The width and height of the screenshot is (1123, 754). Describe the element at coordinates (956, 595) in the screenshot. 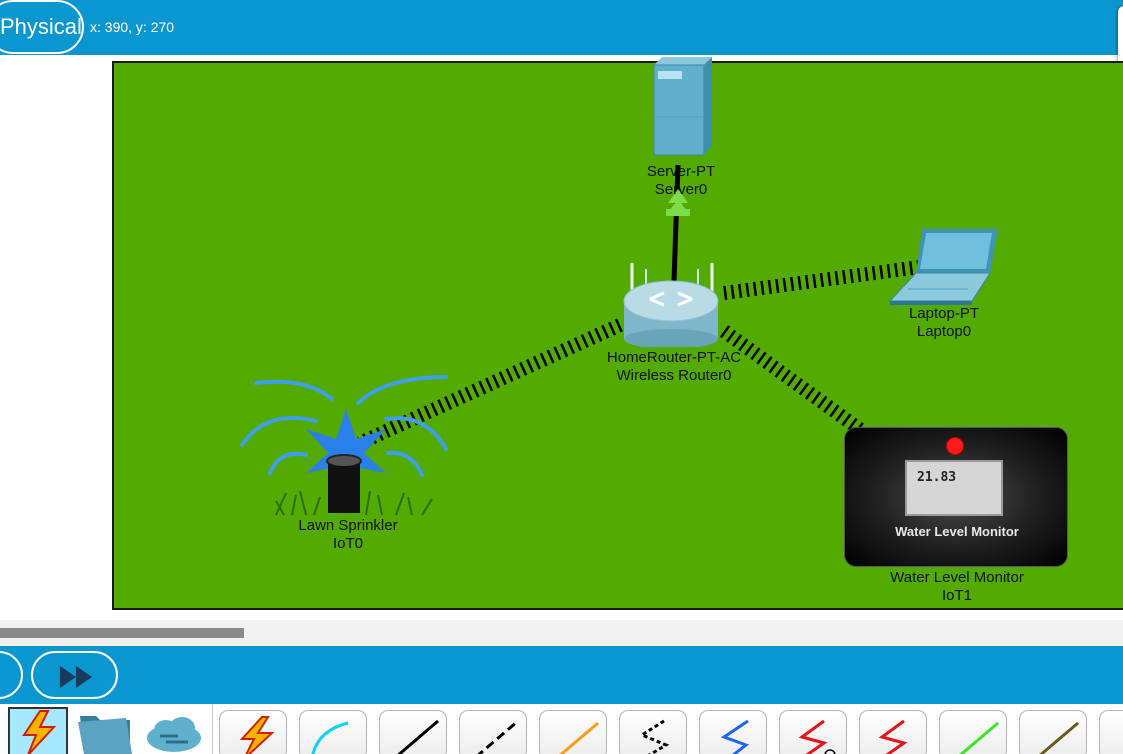

I see `water-monitor-name: IoT1` at that location.